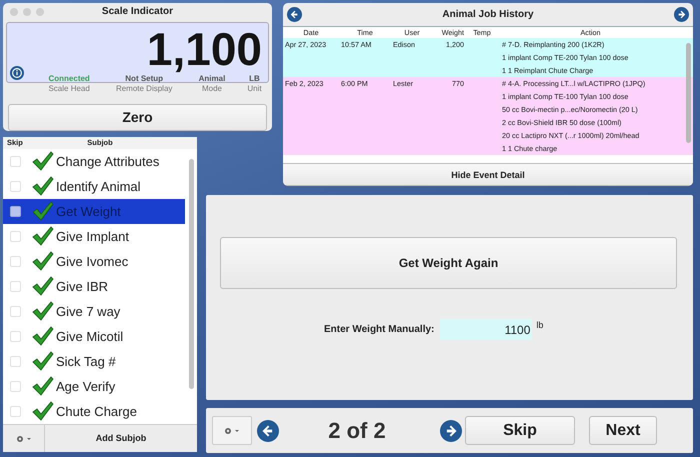 The width and height of the screenshot is (700, 457). Describe the element at coordinates (357, 431) in the screenshot. I see `page-indicator: 2 of 2` at that location.